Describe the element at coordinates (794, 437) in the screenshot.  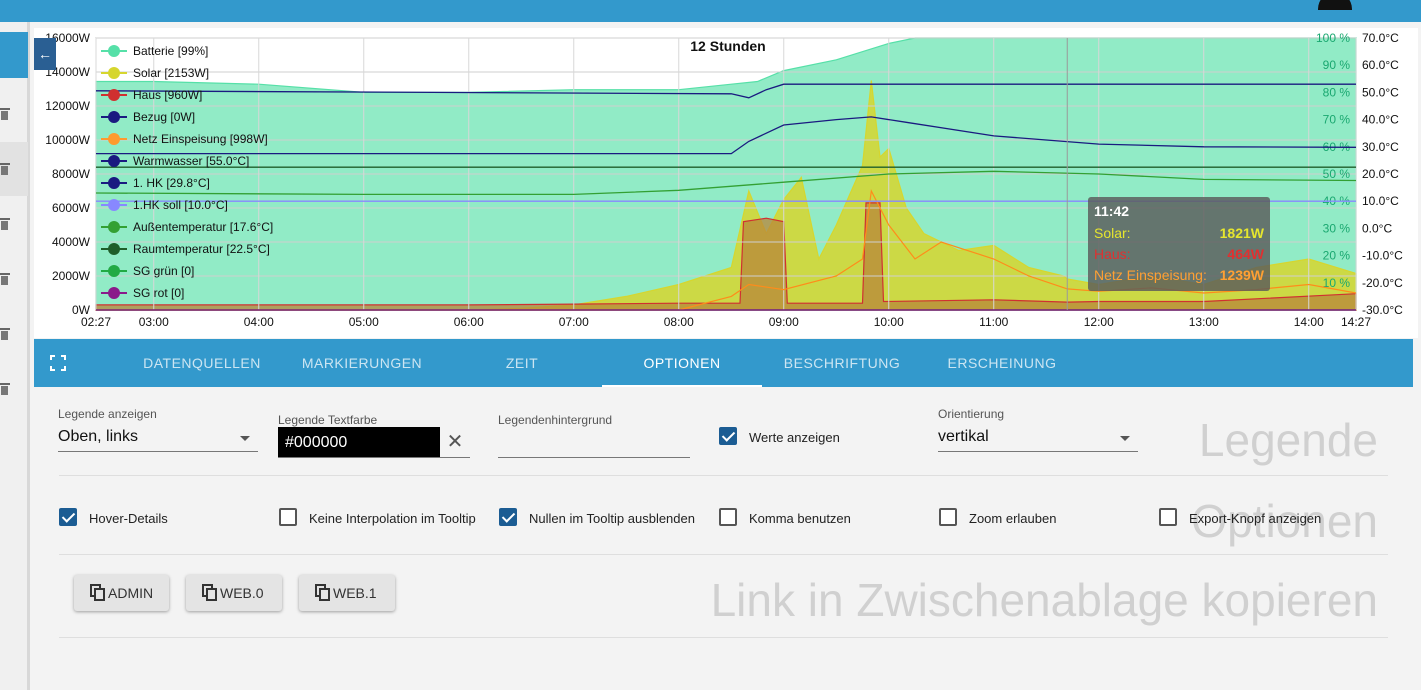
I see `show-values-label: Werte anzeigen` at that location.